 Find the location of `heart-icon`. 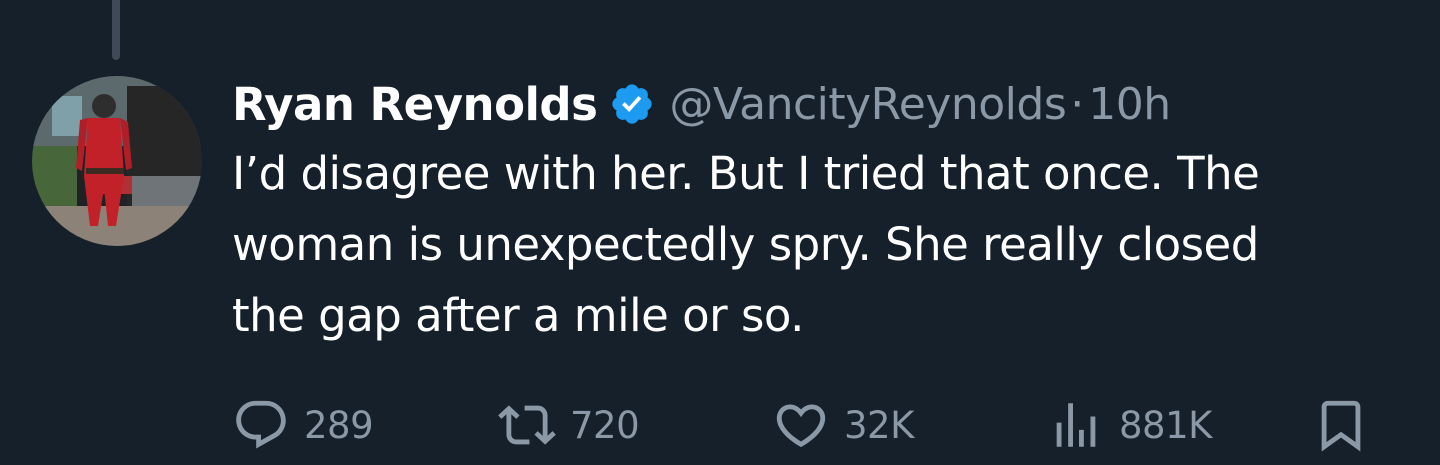

heart-icon is located at coordinates (801, 426).